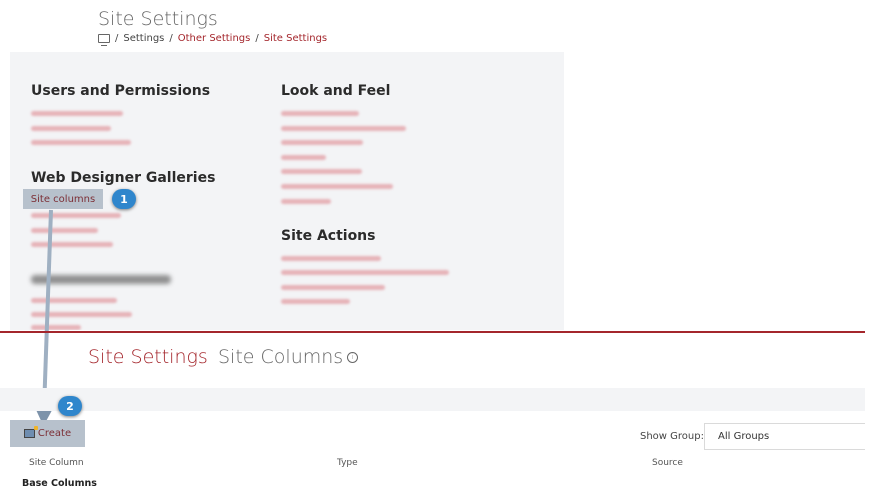 The height and width of the screenshot is (497, 875). I want to click on create-icon, so click(30, 432).